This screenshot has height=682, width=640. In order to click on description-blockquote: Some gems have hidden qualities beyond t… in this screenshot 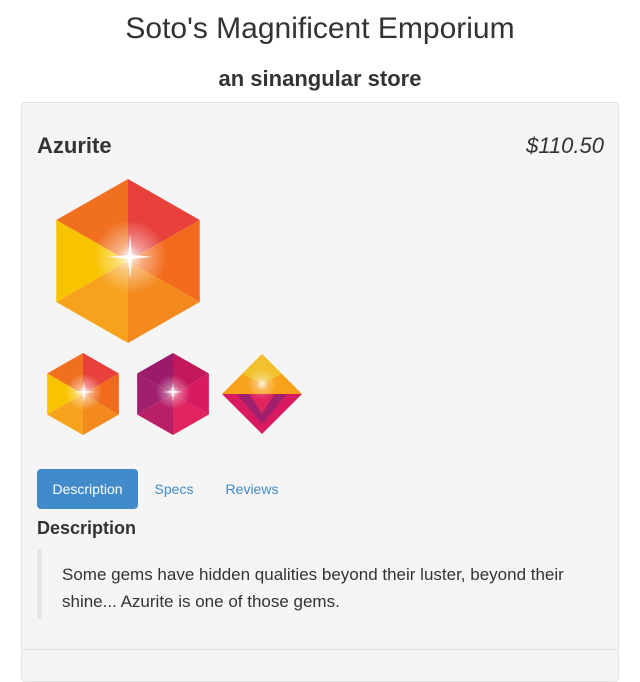, I will do `click(317, 584)`.